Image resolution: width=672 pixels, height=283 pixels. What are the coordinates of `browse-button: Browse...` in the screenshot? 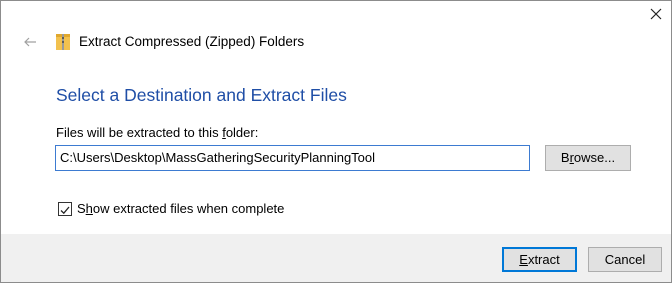 It's located at (588, 158).